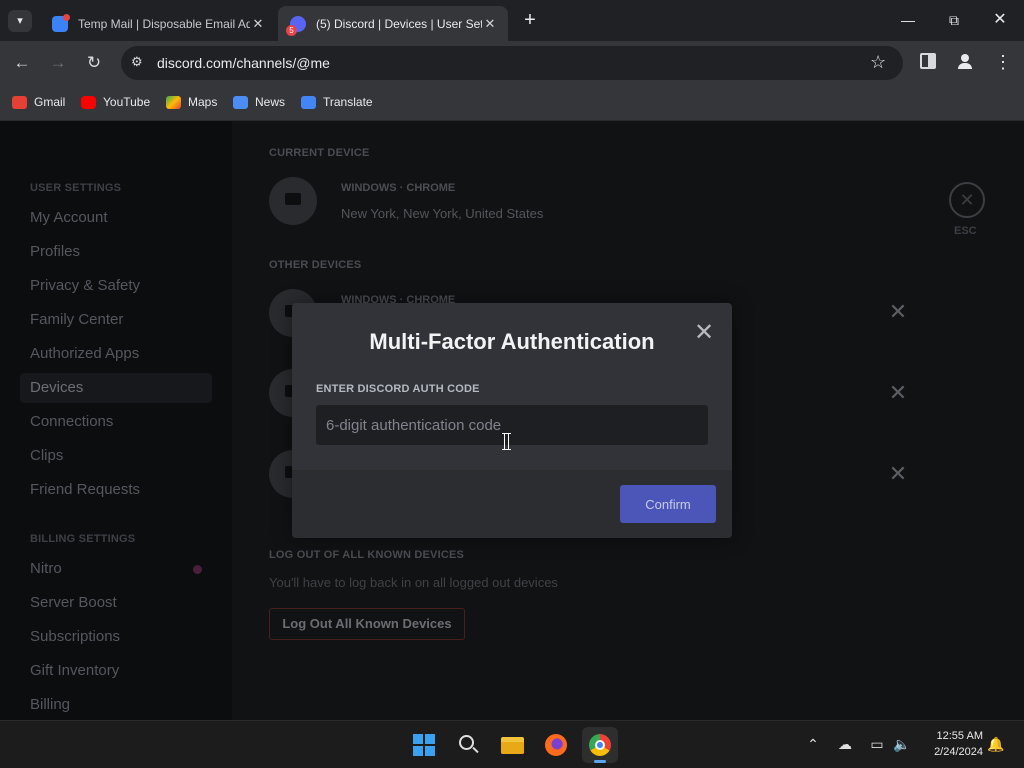 The width and height of the screenshot is (1024, 768). I want to click on sidebar-item-authorized-apps: Authorized Apps, so click(116, 354).